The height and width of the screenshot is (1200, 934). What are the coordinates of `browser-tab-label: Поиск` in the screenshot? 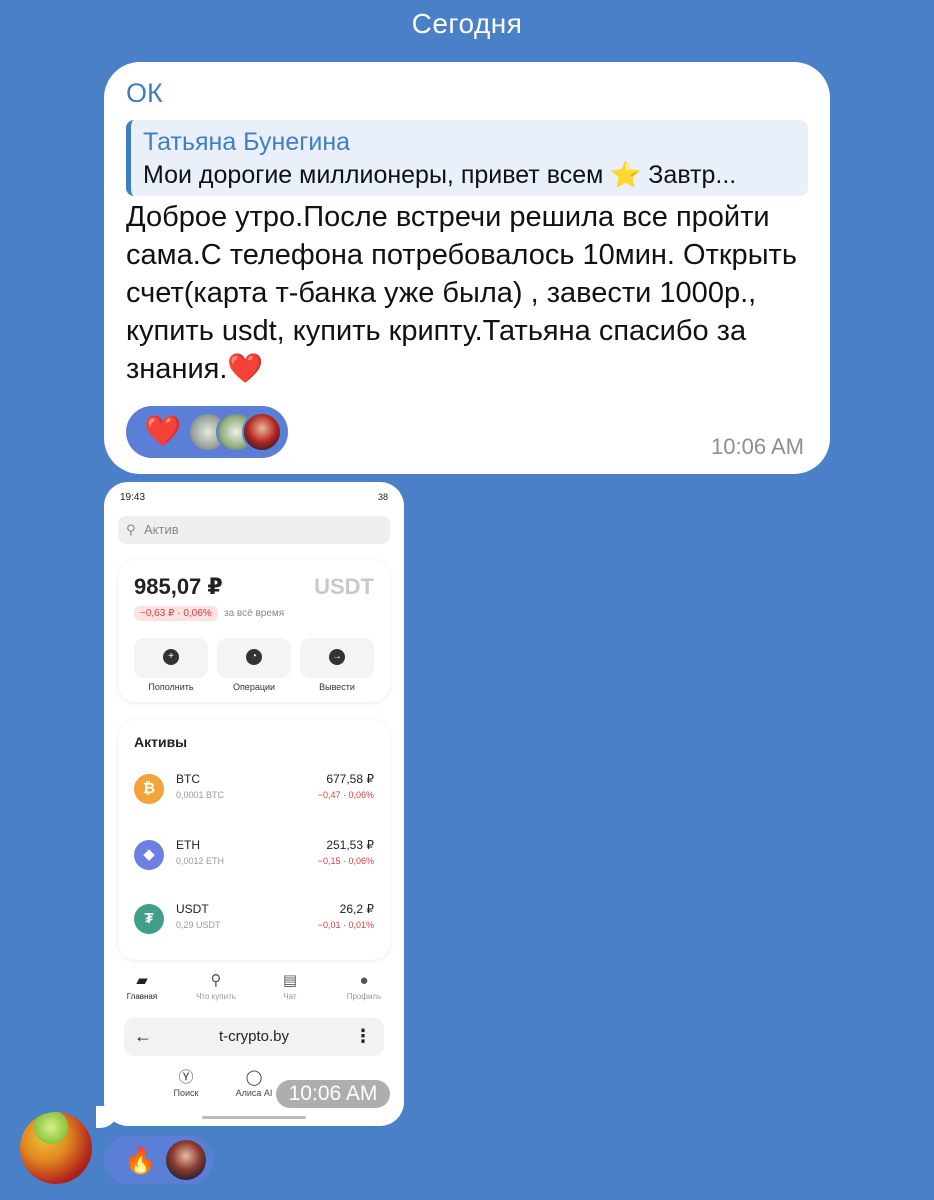 It's located at (186, 1093).